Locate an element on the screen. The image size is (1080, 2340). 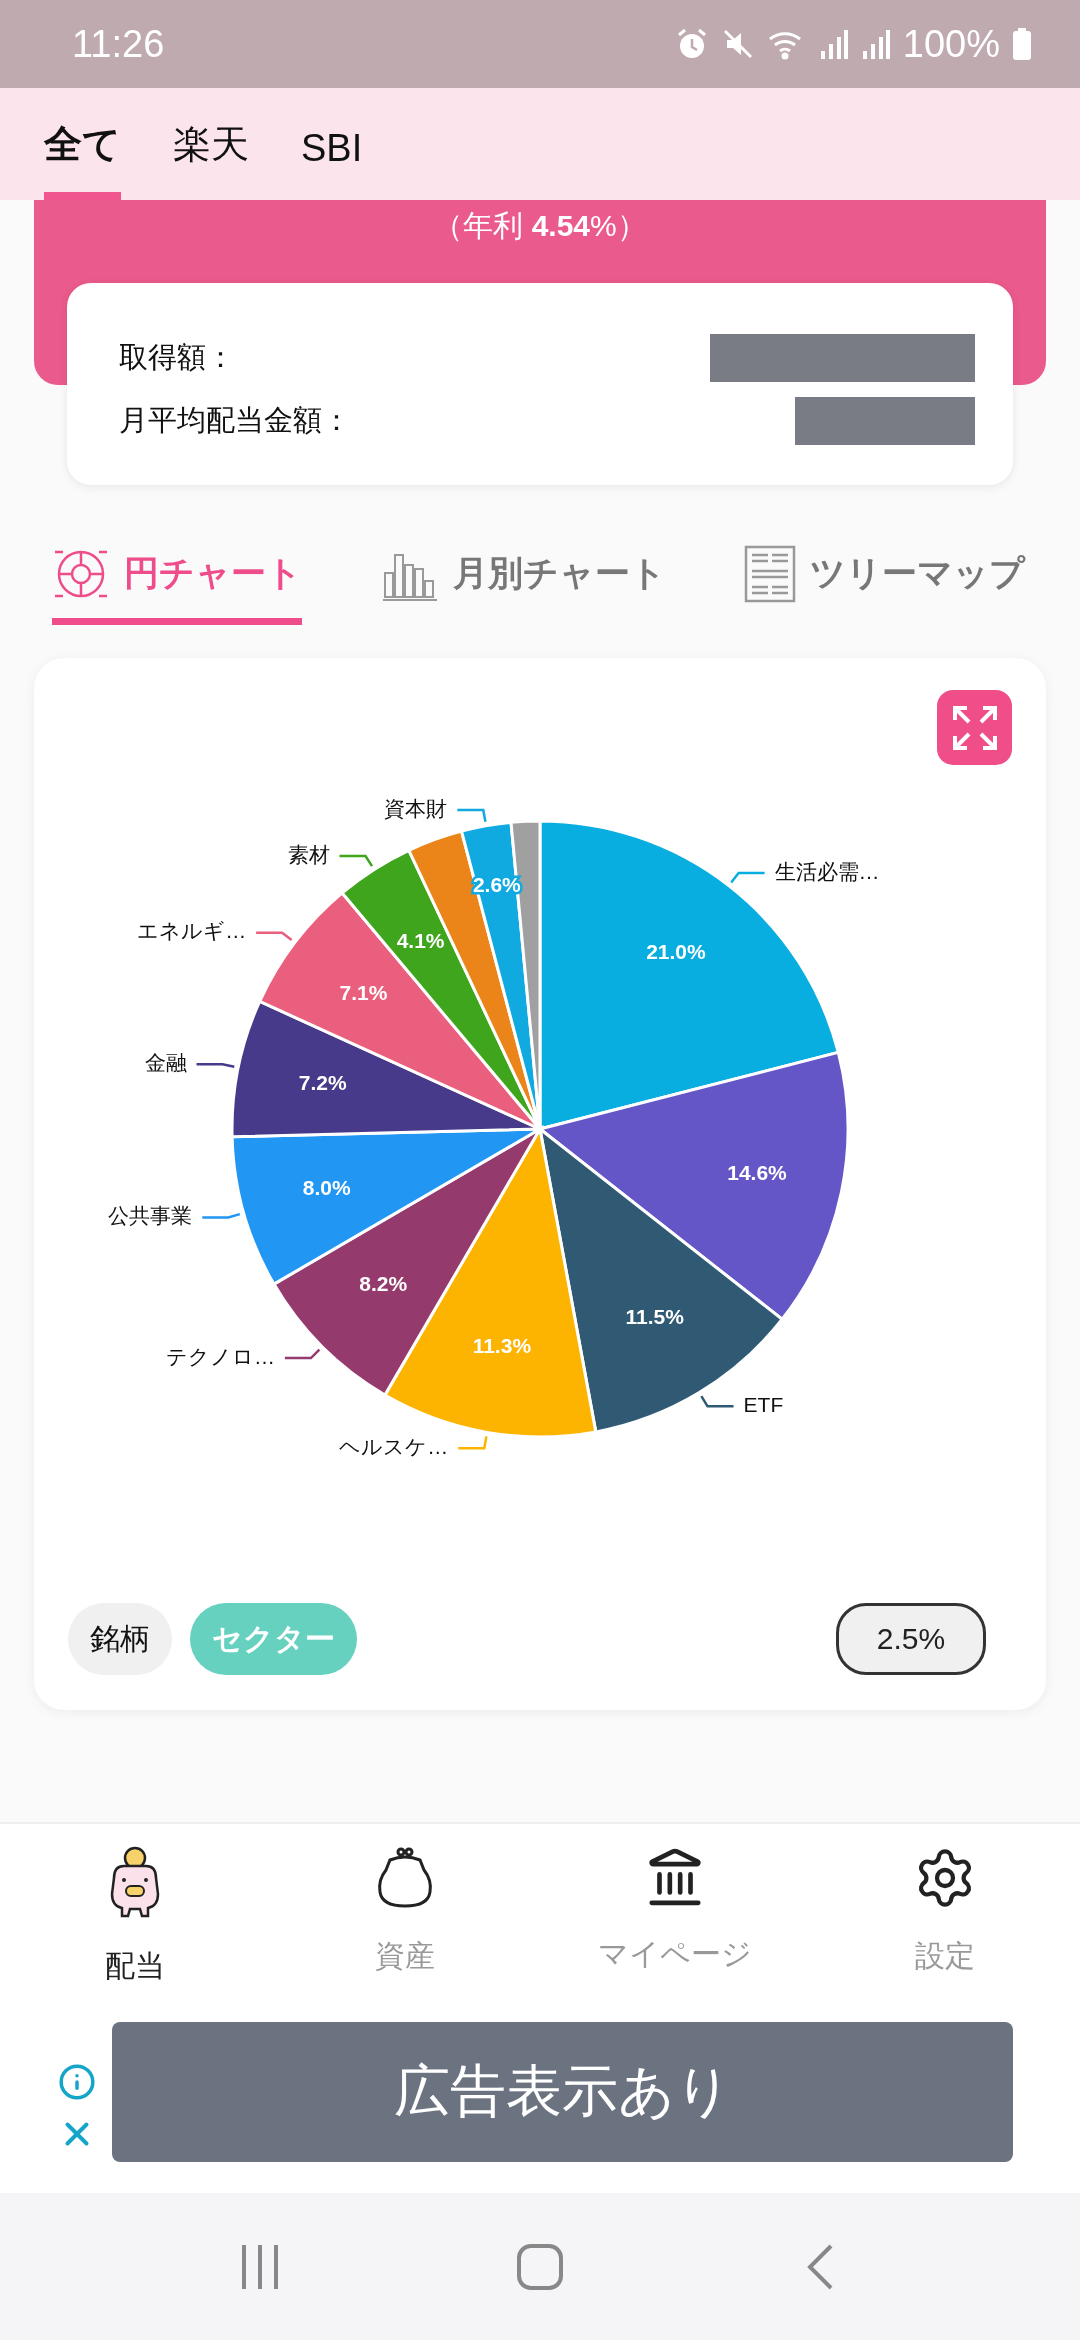
battery-percent: 100% is located at coordinates (951, 44).